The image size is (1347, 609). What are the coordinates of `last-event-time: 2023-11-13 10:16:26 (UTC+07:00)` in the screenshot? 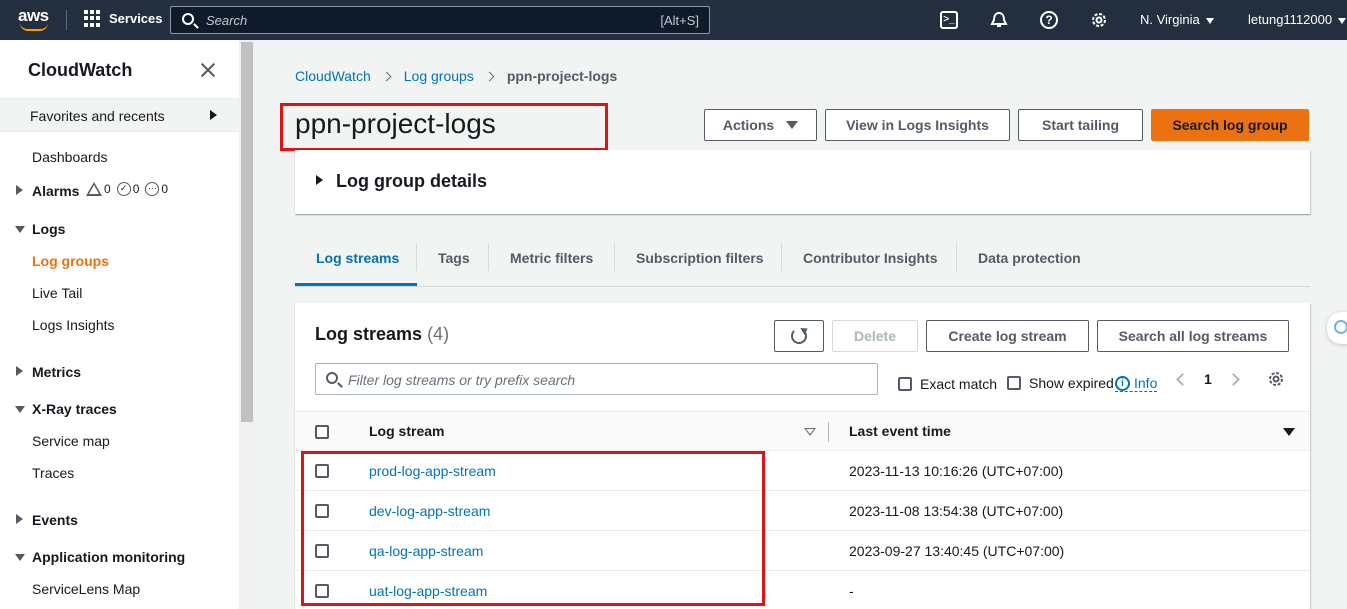 It's located at (956, 471).